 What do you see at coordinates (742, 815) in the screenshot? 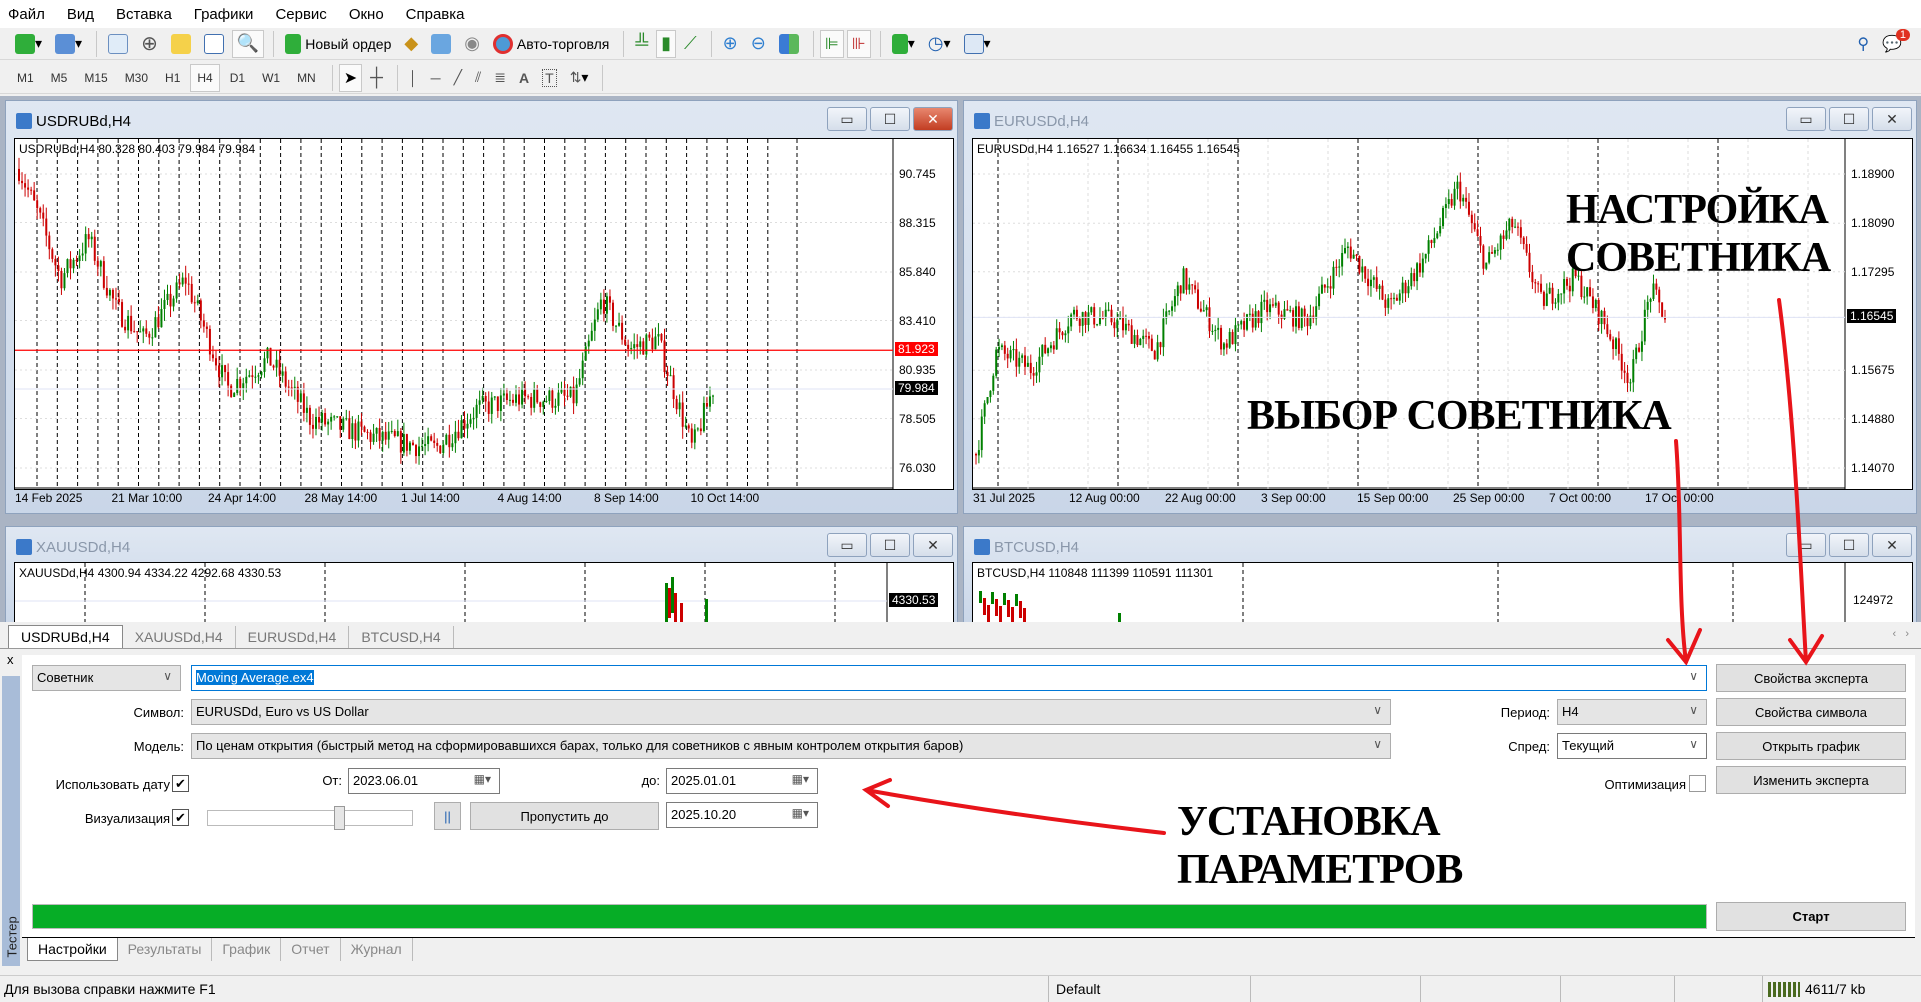
I see `skip-to-date-picker: 2025.10.20 ▦▾` at bounding box center [742, 815].